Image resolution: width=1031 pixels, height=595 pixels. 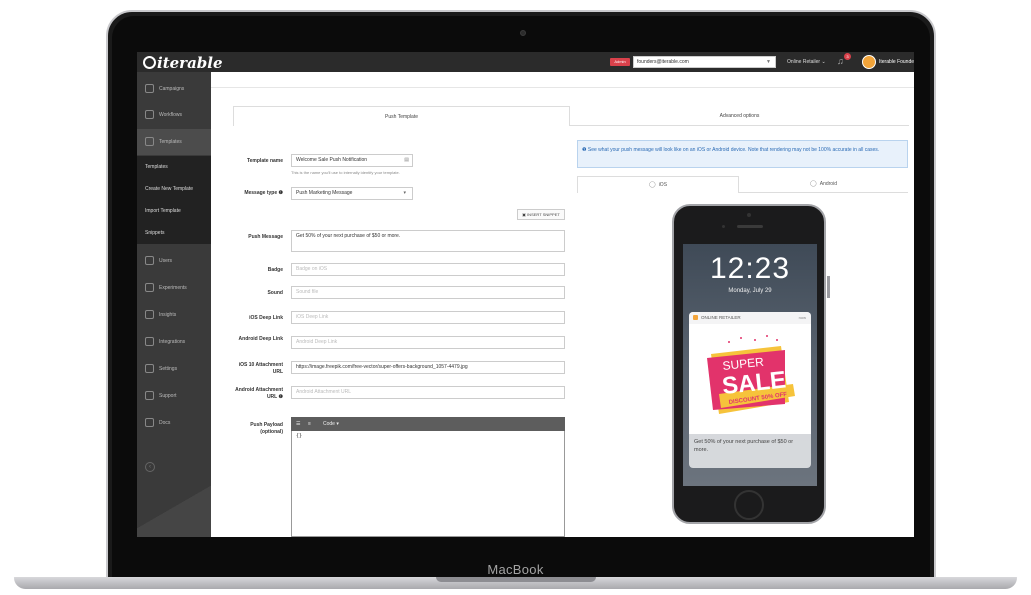 I want to click on app-icon, so click(x=695, y=317).